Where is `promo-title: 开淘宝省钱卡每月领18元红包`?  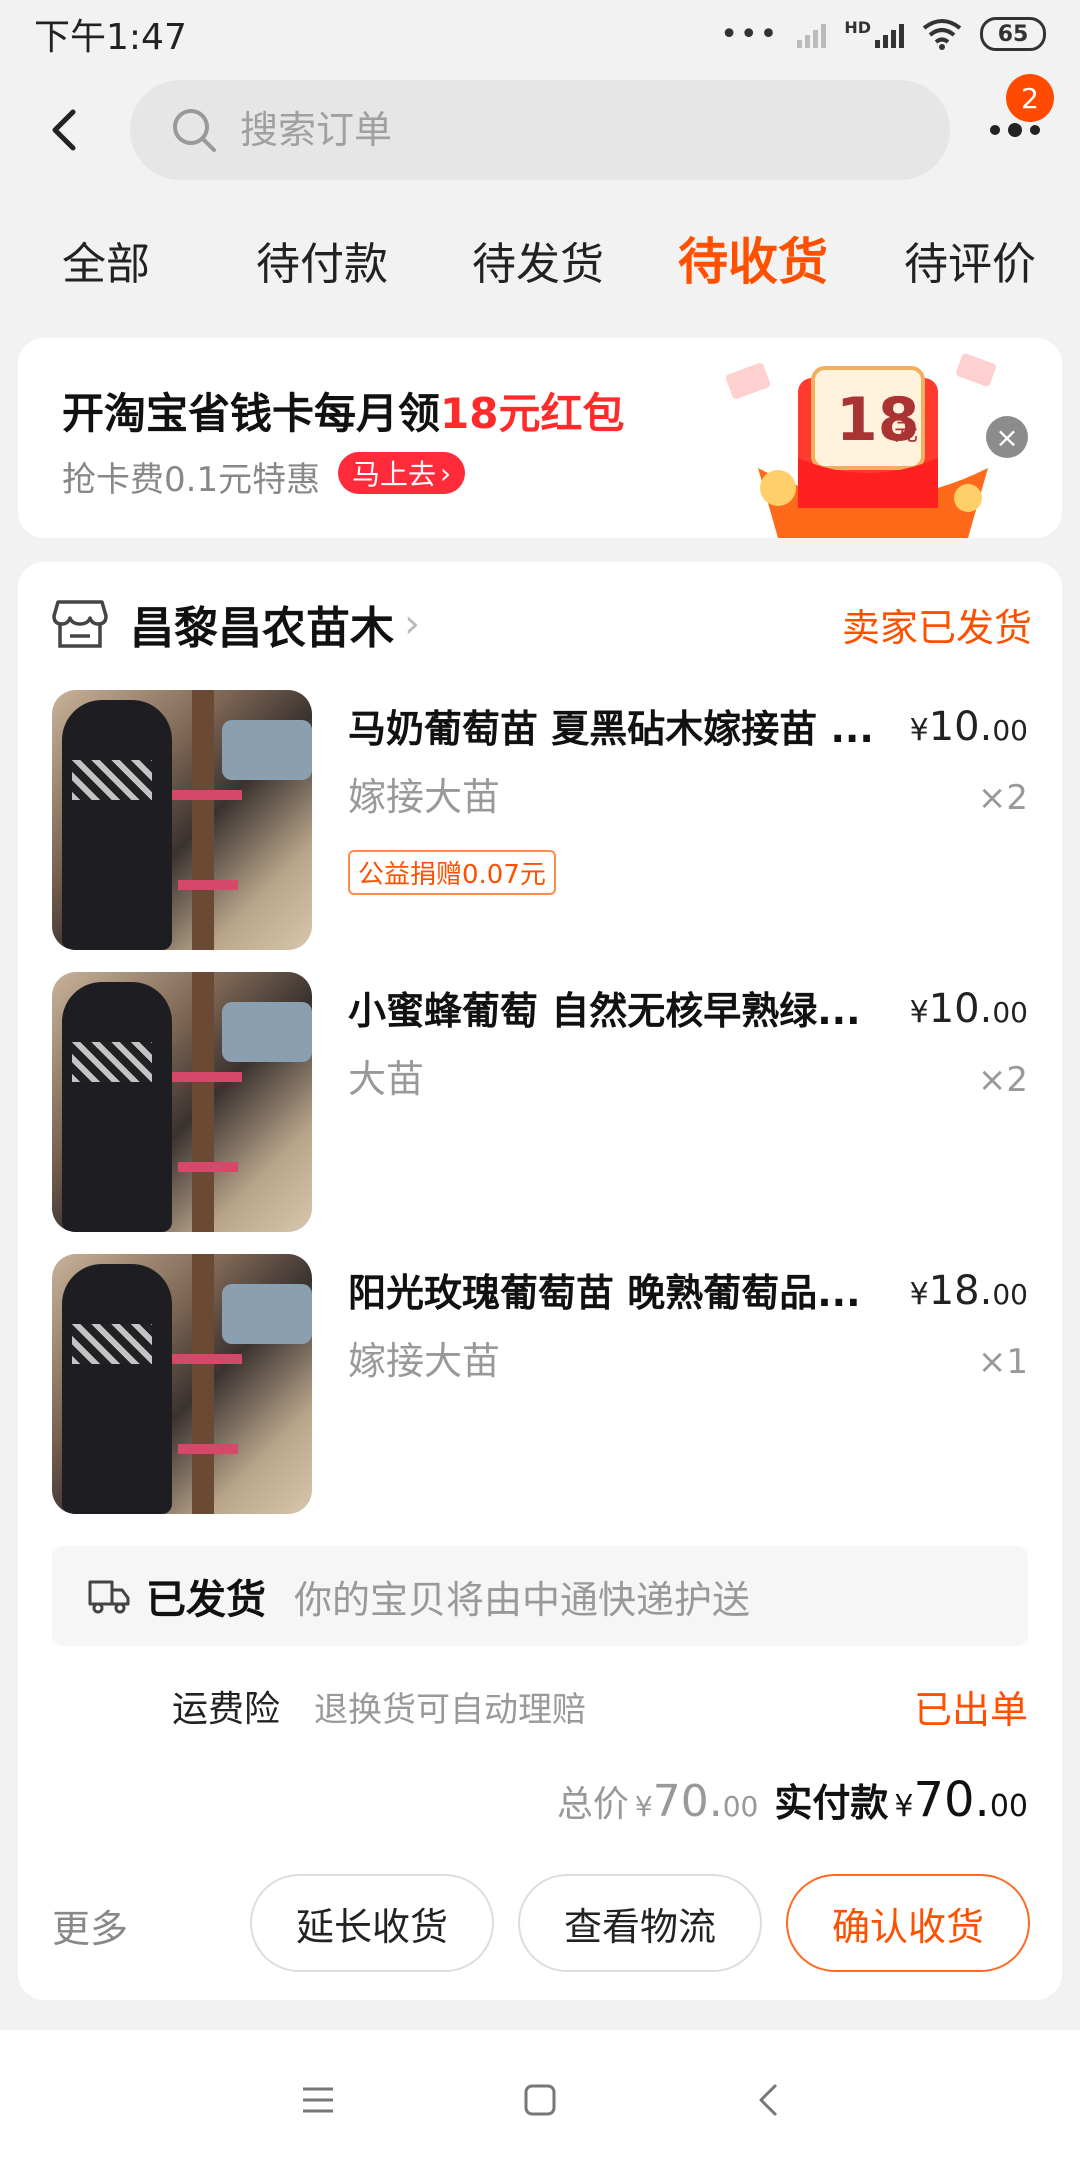
promo-title: 开淘宝省钱卡每月领18元红包 is located at coordinates (343, 410).